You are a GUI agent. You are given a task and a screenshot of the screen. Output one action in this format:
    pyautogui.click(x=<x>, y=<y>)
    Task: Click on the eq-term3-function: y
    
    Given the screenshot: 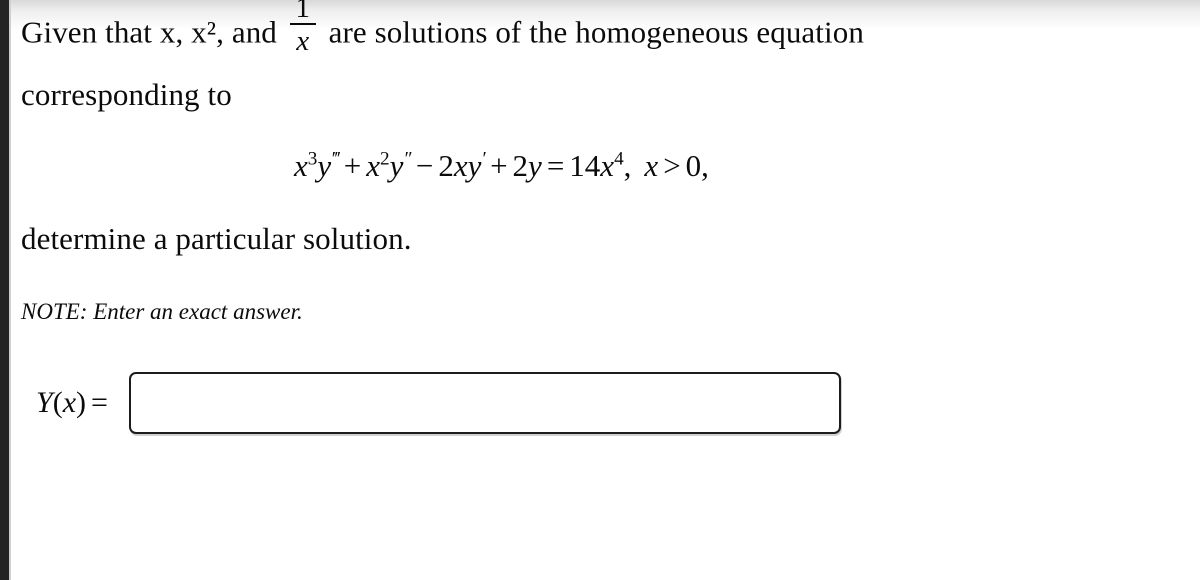 What is the action you would take?
    pyautogui.click(x=474, y=165)
    